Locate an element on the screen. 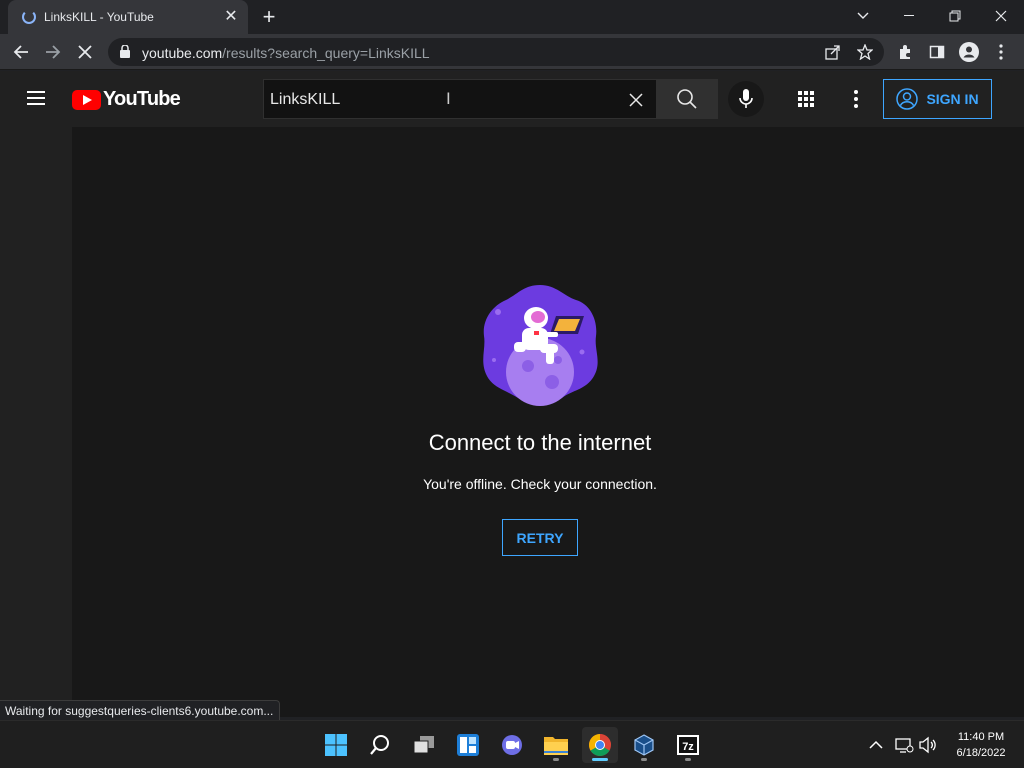 The width and height of the screenshot is (1024, 768). retry-button: RETRY is located at coordinates (540, 537).